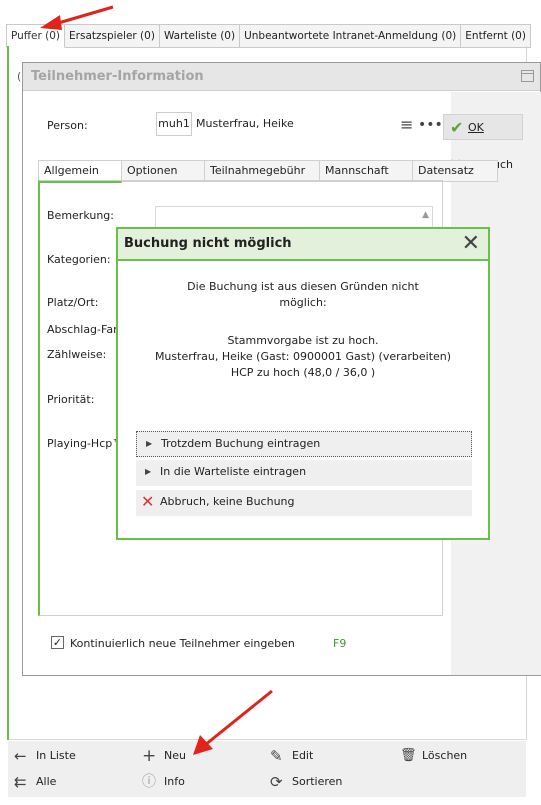 The image size is (541, 805). Describe the element at coordinates (233, 722) in the screenshot. I see `annotation-arrow-bottom` at that location.